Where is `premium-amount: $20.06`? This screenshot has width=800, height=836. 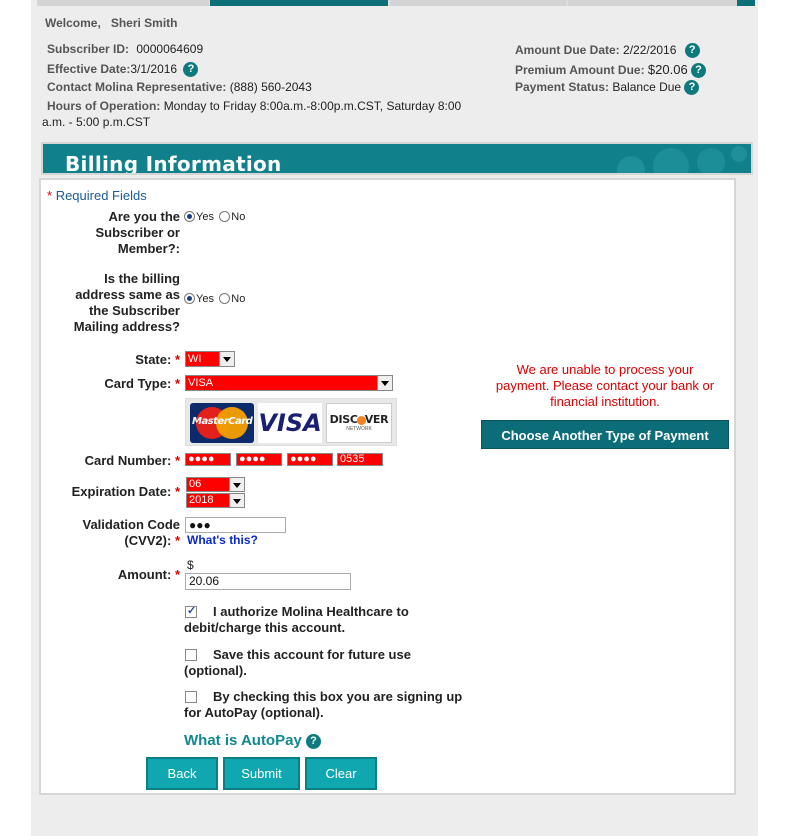 premium-amount: $20.06 is located at coordinates (667, 69).